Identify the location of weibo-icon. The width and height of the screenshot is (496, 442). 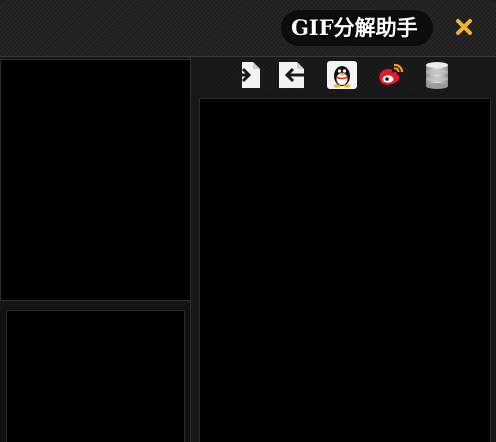
(391, 74).